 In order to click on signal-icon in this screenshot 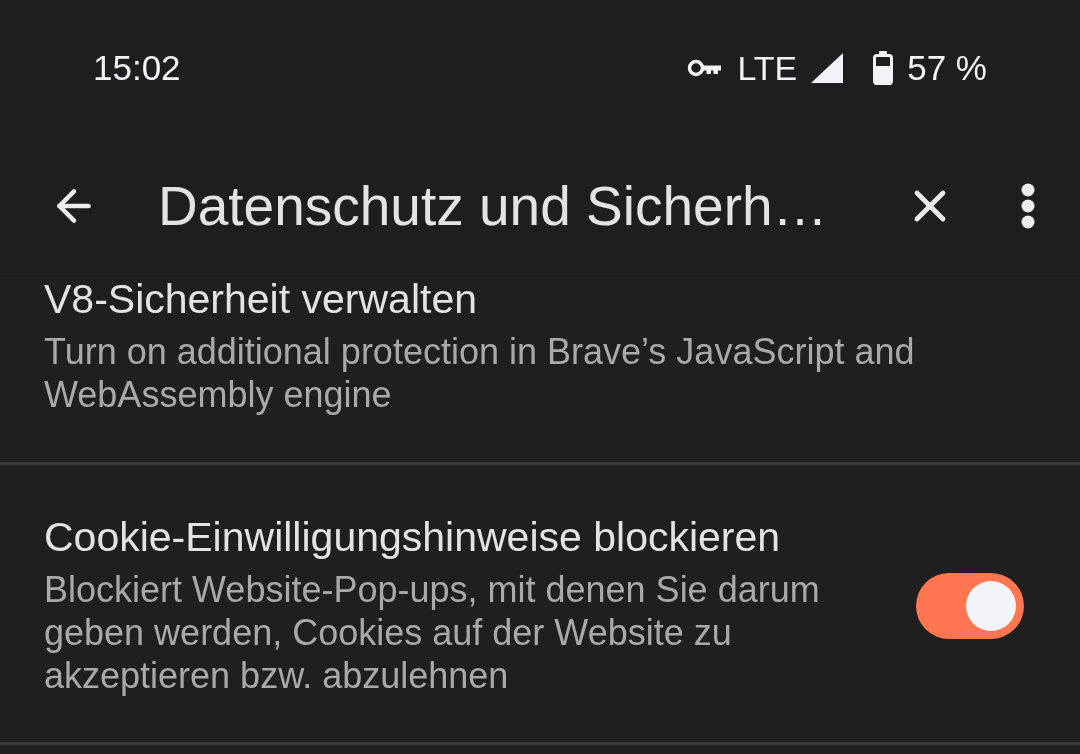, I will do `click(827, 67)`.